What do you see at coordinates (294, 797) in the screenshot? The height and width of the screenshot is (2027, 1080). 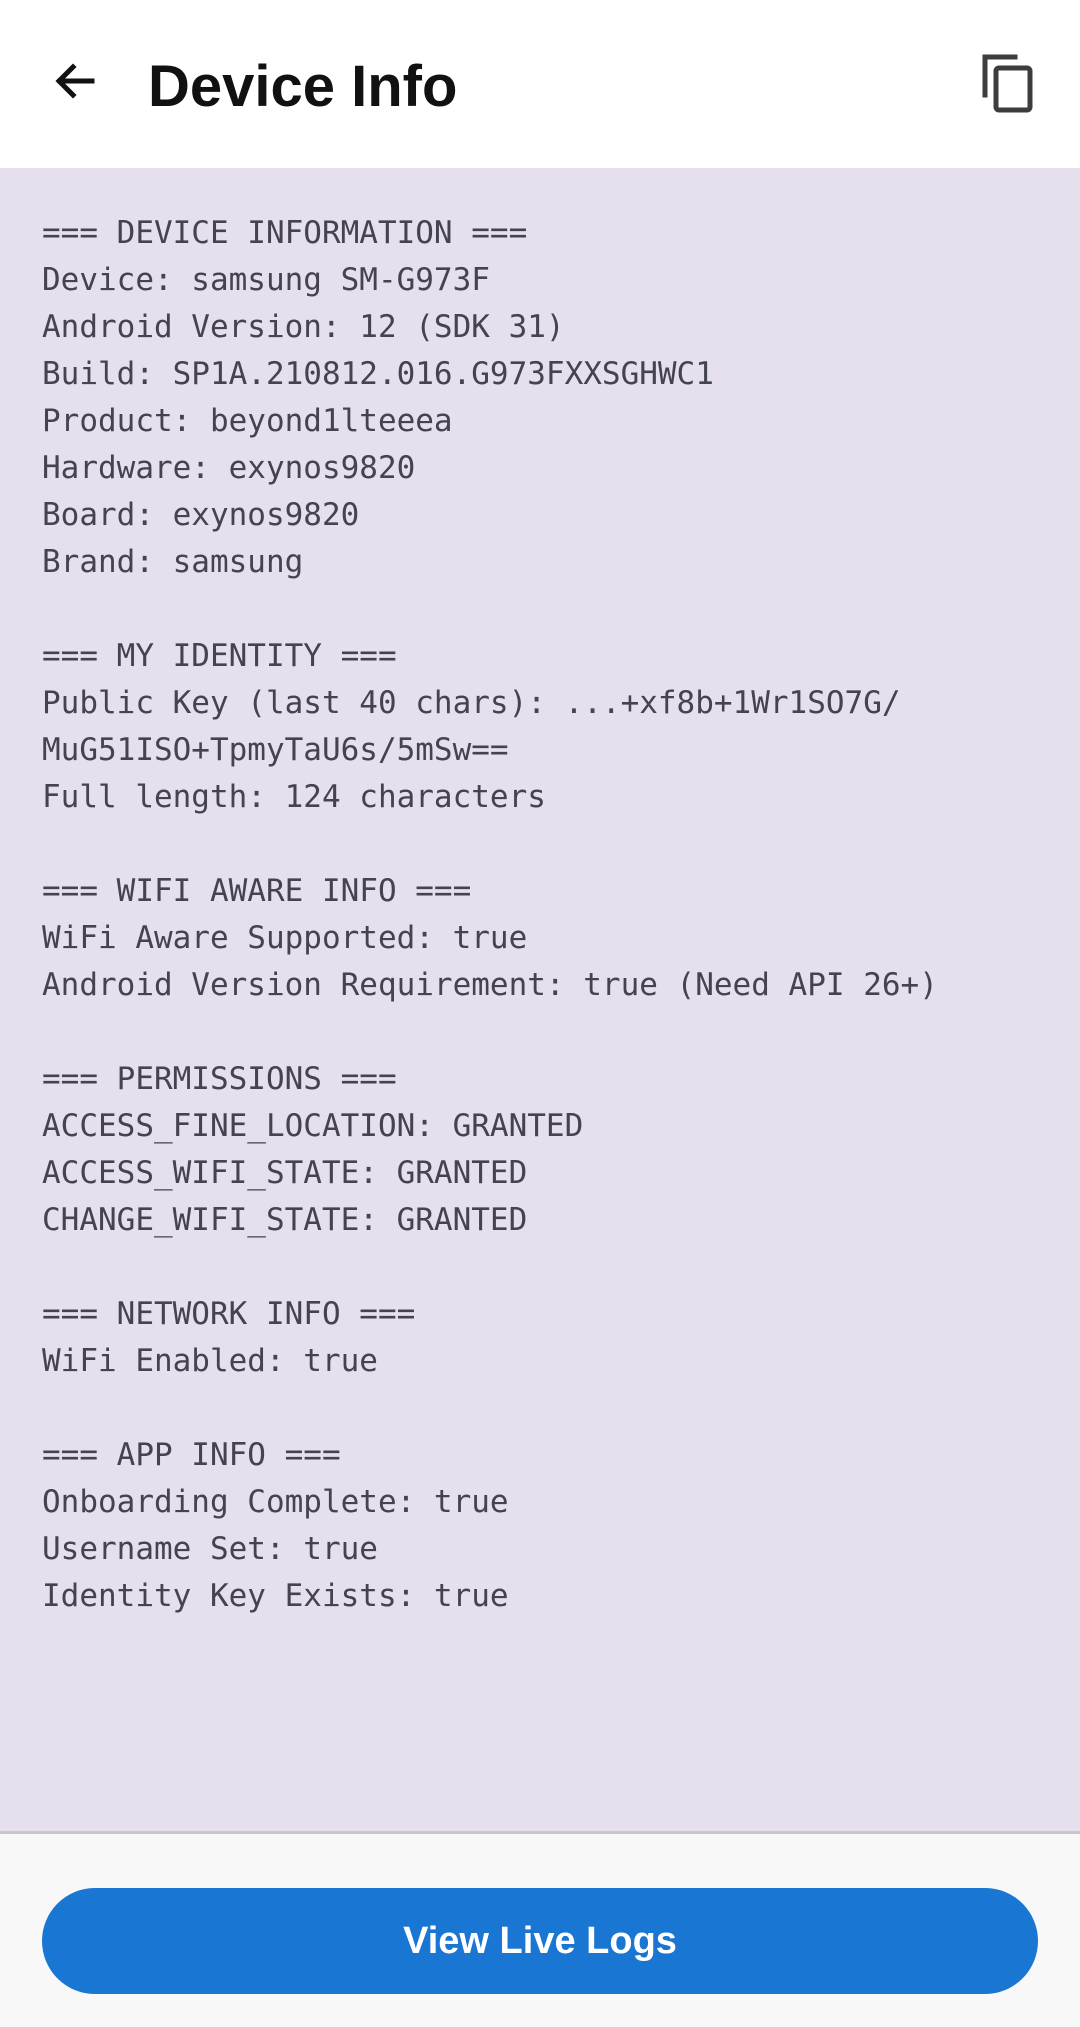 I see `info-line: Full length: 124 characters` at bounding box center [294, 797].